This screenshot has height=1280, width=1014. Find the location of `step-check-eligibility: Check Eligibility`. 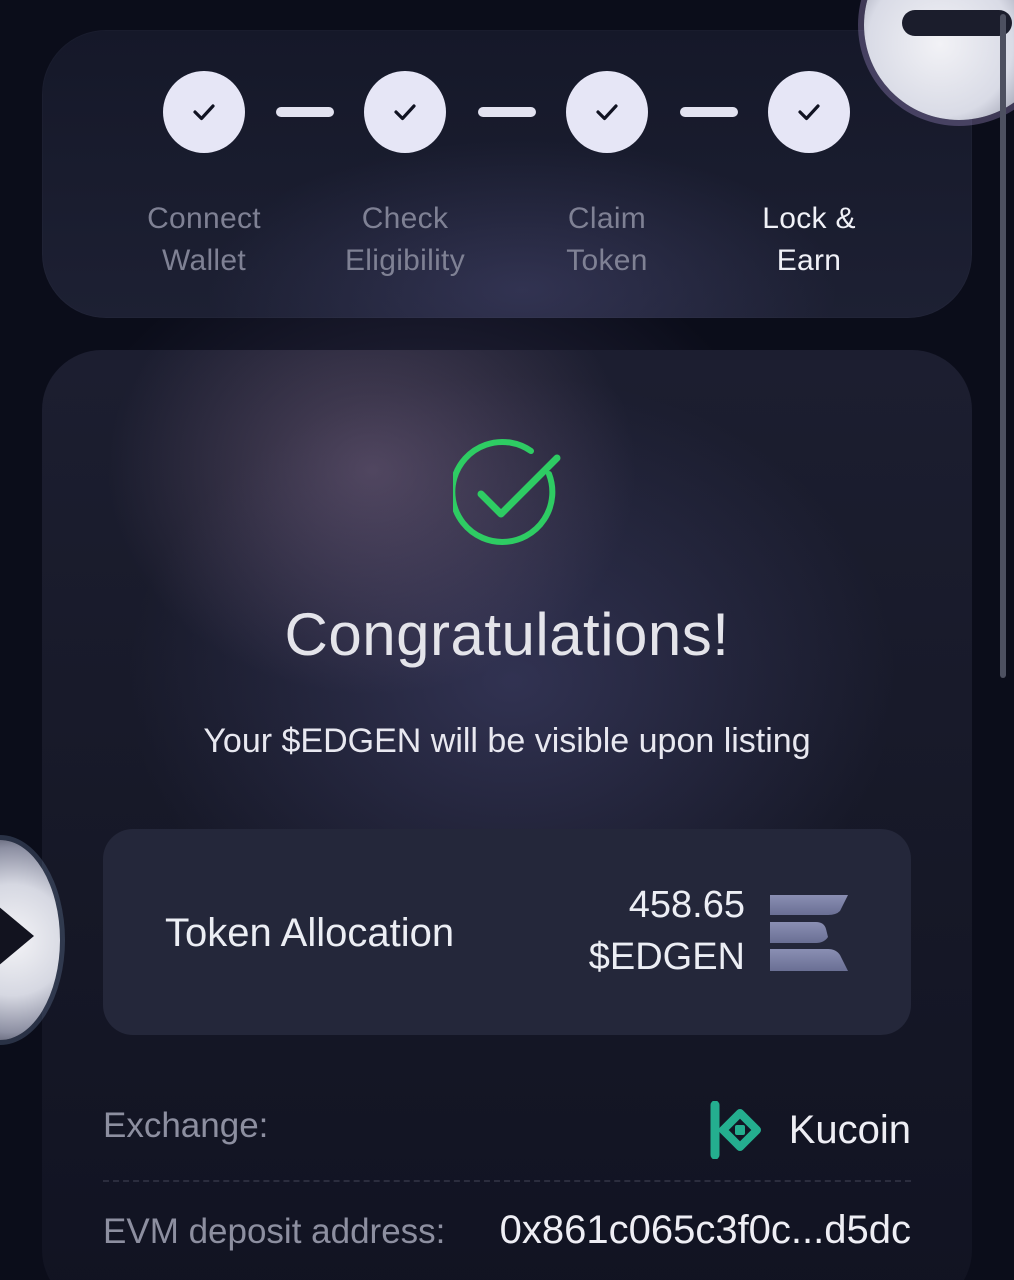

step-check-eligibility: Check Eligibility is located at coordinates (405, 176).